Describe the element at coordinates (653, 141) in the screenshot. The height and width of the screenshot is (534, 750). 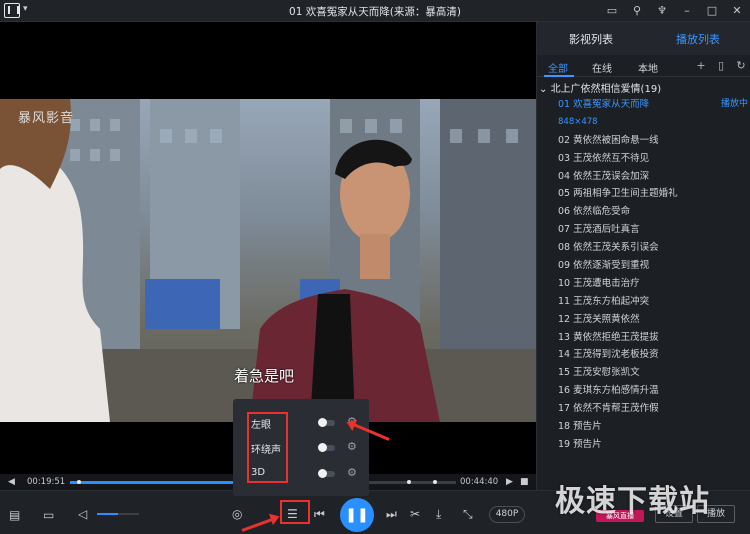
I see `list-item: 02 黄依然被困命悬一线` at that location.